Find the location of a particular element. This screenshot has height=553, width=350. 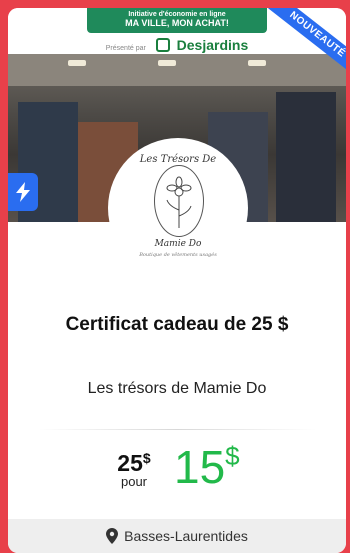

flower-emblem is located at coordinates (179, 201).